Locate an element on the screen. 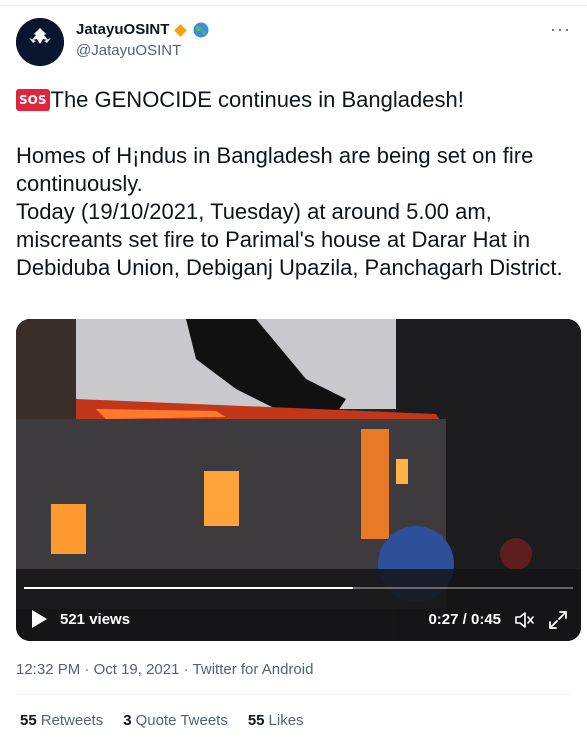 Image resolution: width=587 pixels, height=747 pixels. handle: @JatayuOSINT is located at coordinates (142, 51).